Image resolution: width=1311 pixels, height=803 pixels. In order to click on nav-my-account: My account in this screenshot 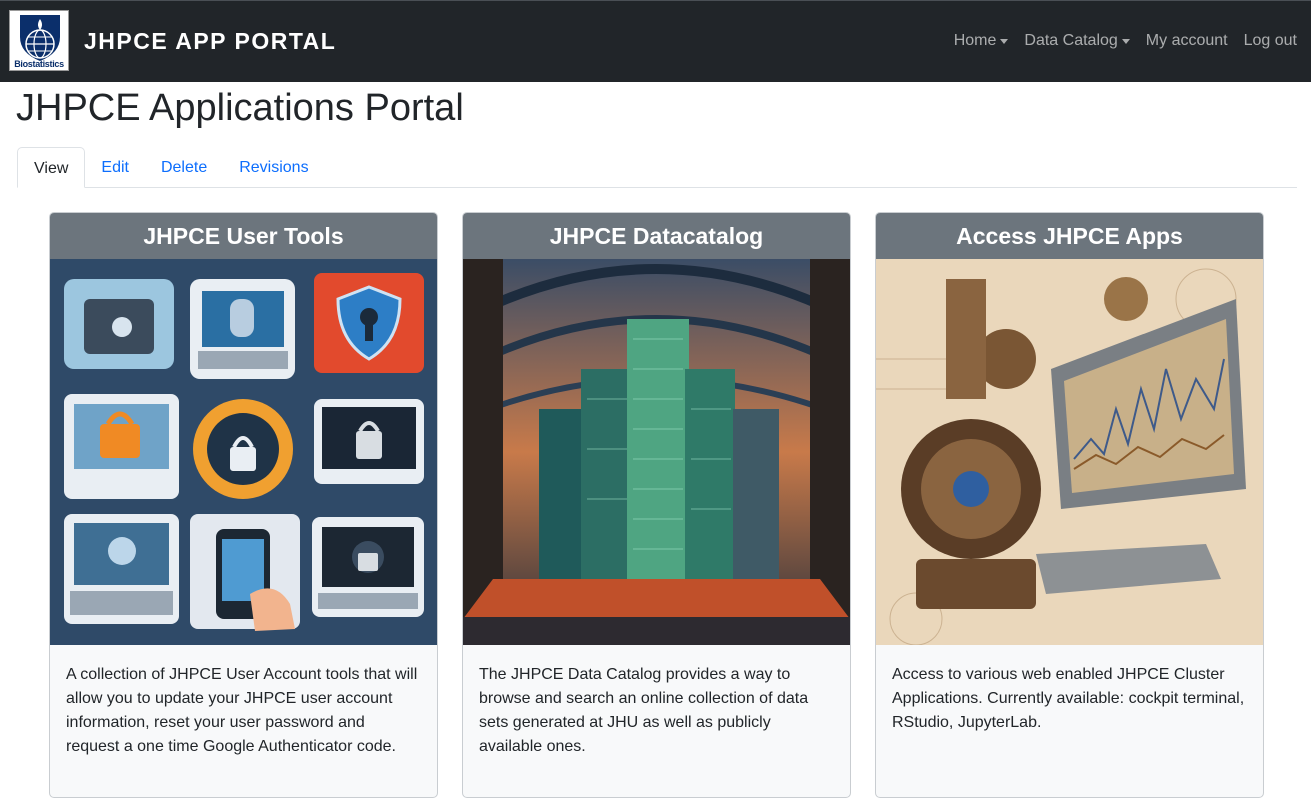, I will do `click(1187, 41)`.